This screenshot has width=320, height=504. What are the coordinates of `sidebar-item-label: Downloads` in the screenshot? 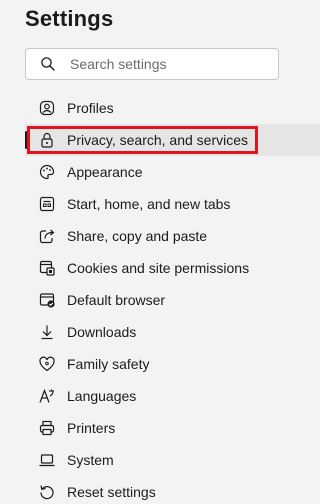 It's located at (102, 332).